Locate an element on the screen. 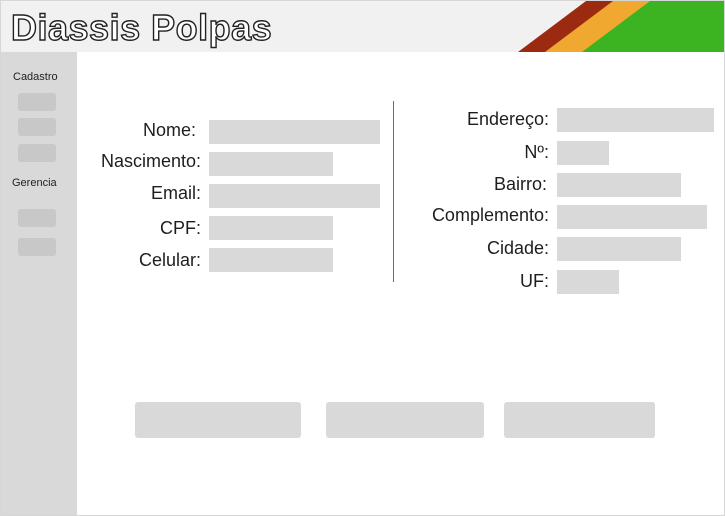 This screenshot has width=725, height=516. sidebar-heading-gerencia: Gerencia is located at coordinates (34, 183).